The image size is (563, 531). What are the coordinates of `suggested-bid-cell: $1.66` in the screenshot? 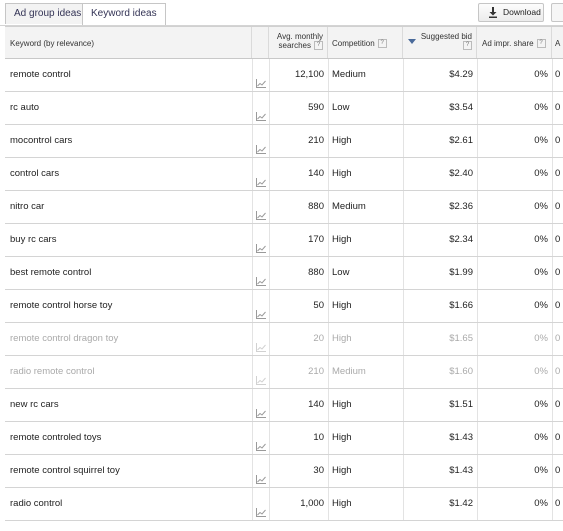 It's located at (461, 305).